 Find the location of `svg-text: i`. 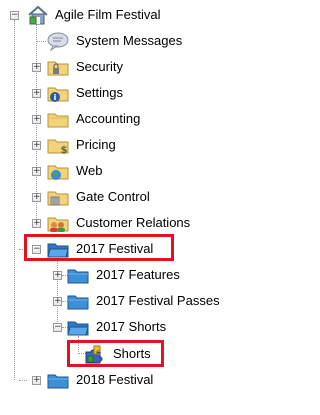

svg-text: i is located at coordinates (55, 97).